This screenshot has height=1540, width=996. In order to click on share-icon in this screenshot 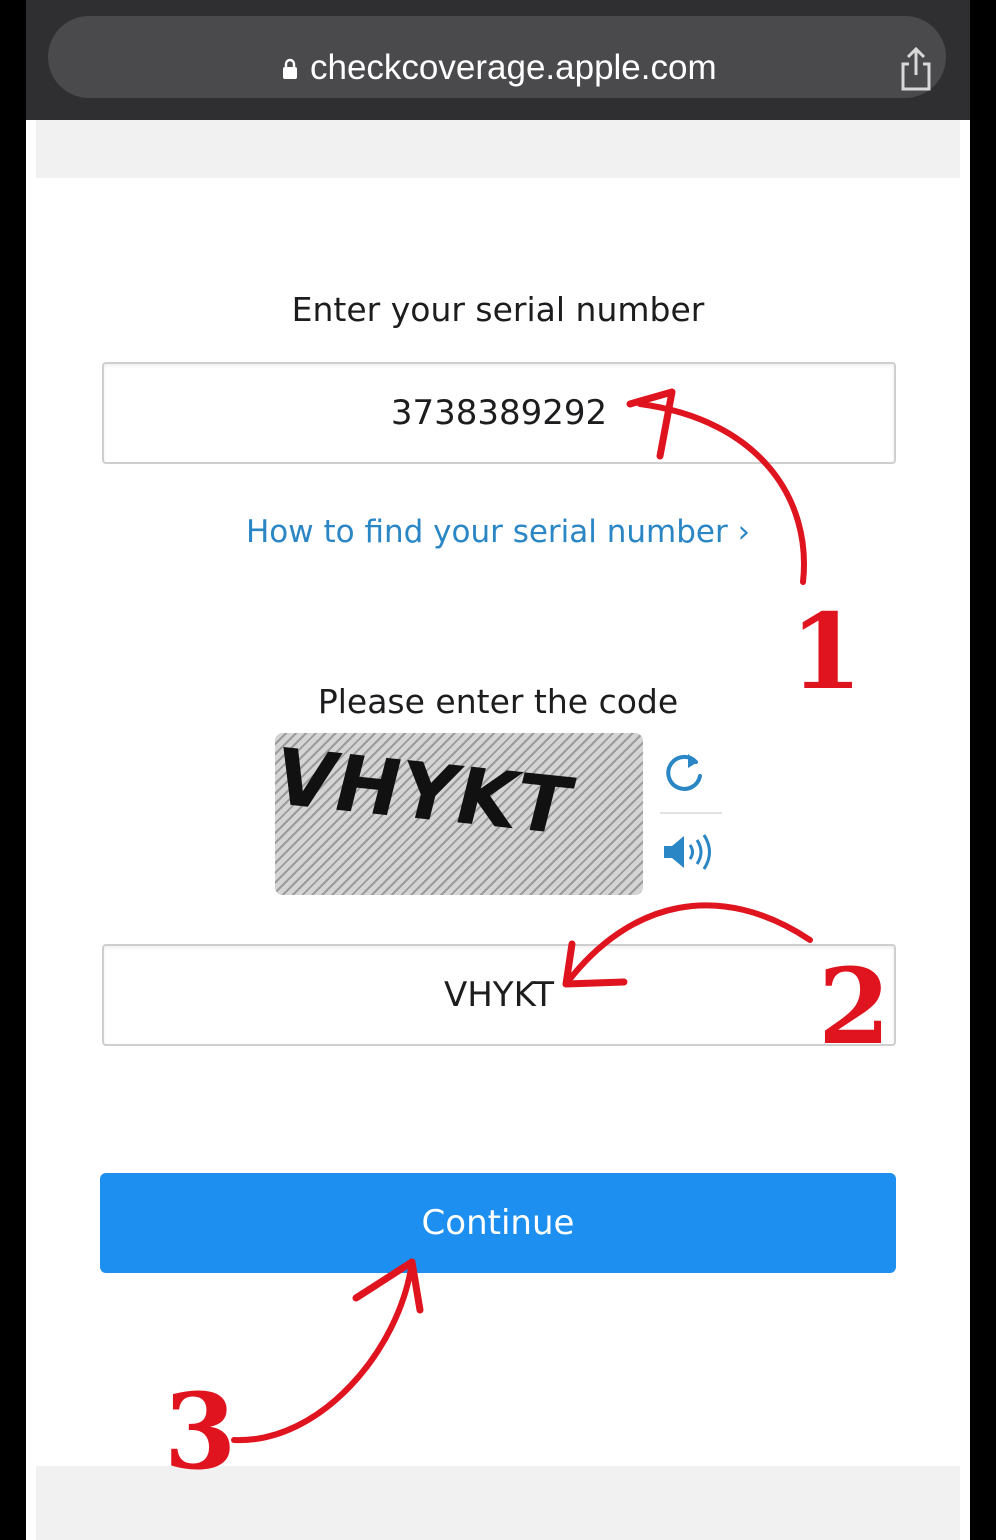, I will do `click(916, 69)`.